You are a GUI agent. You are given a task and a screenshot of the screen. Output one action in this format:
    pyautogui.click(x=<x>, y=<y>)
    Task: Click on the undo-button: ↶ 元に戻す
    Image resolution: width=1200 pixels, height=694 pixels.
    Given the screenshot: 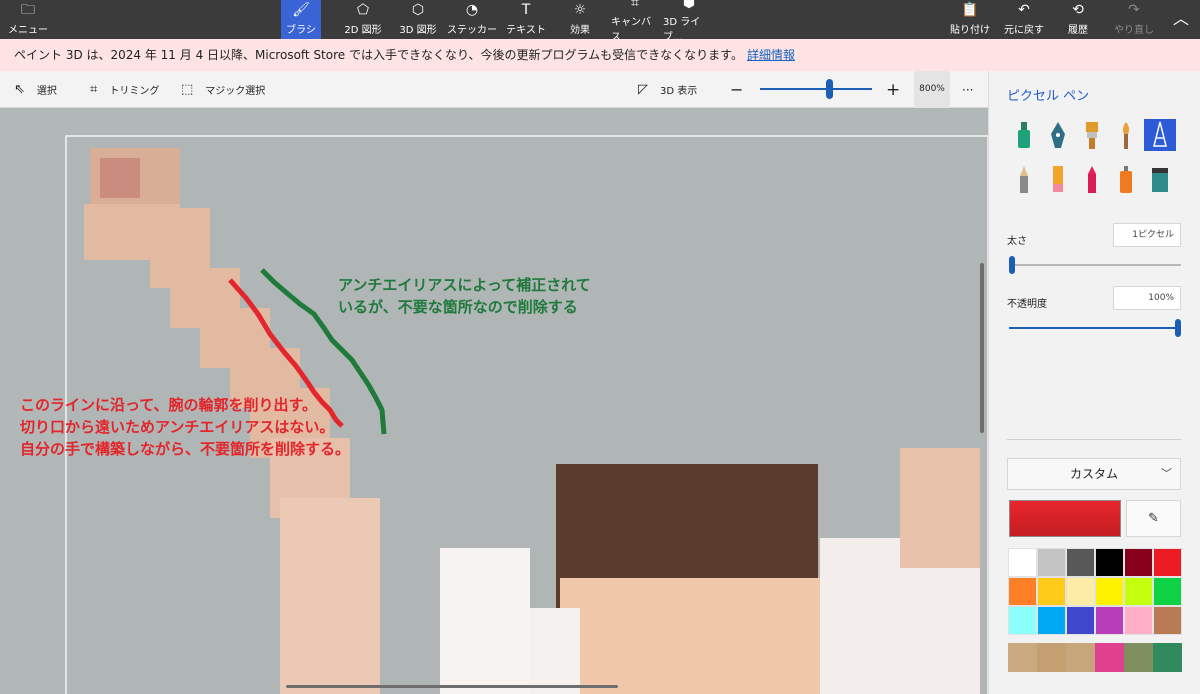 What is the action you would take?
    pyautogui.click(x=1024, y=19)
    